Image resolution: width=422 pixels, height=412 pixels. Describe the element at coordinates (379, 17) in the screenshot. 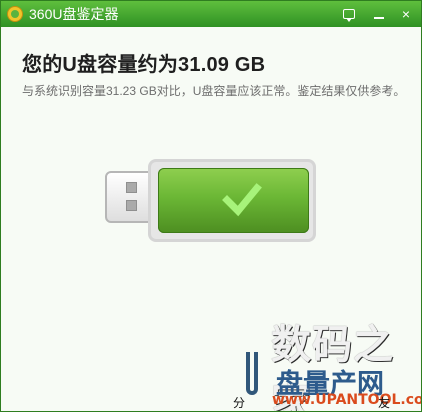

I see `minimize-icon` at that location.